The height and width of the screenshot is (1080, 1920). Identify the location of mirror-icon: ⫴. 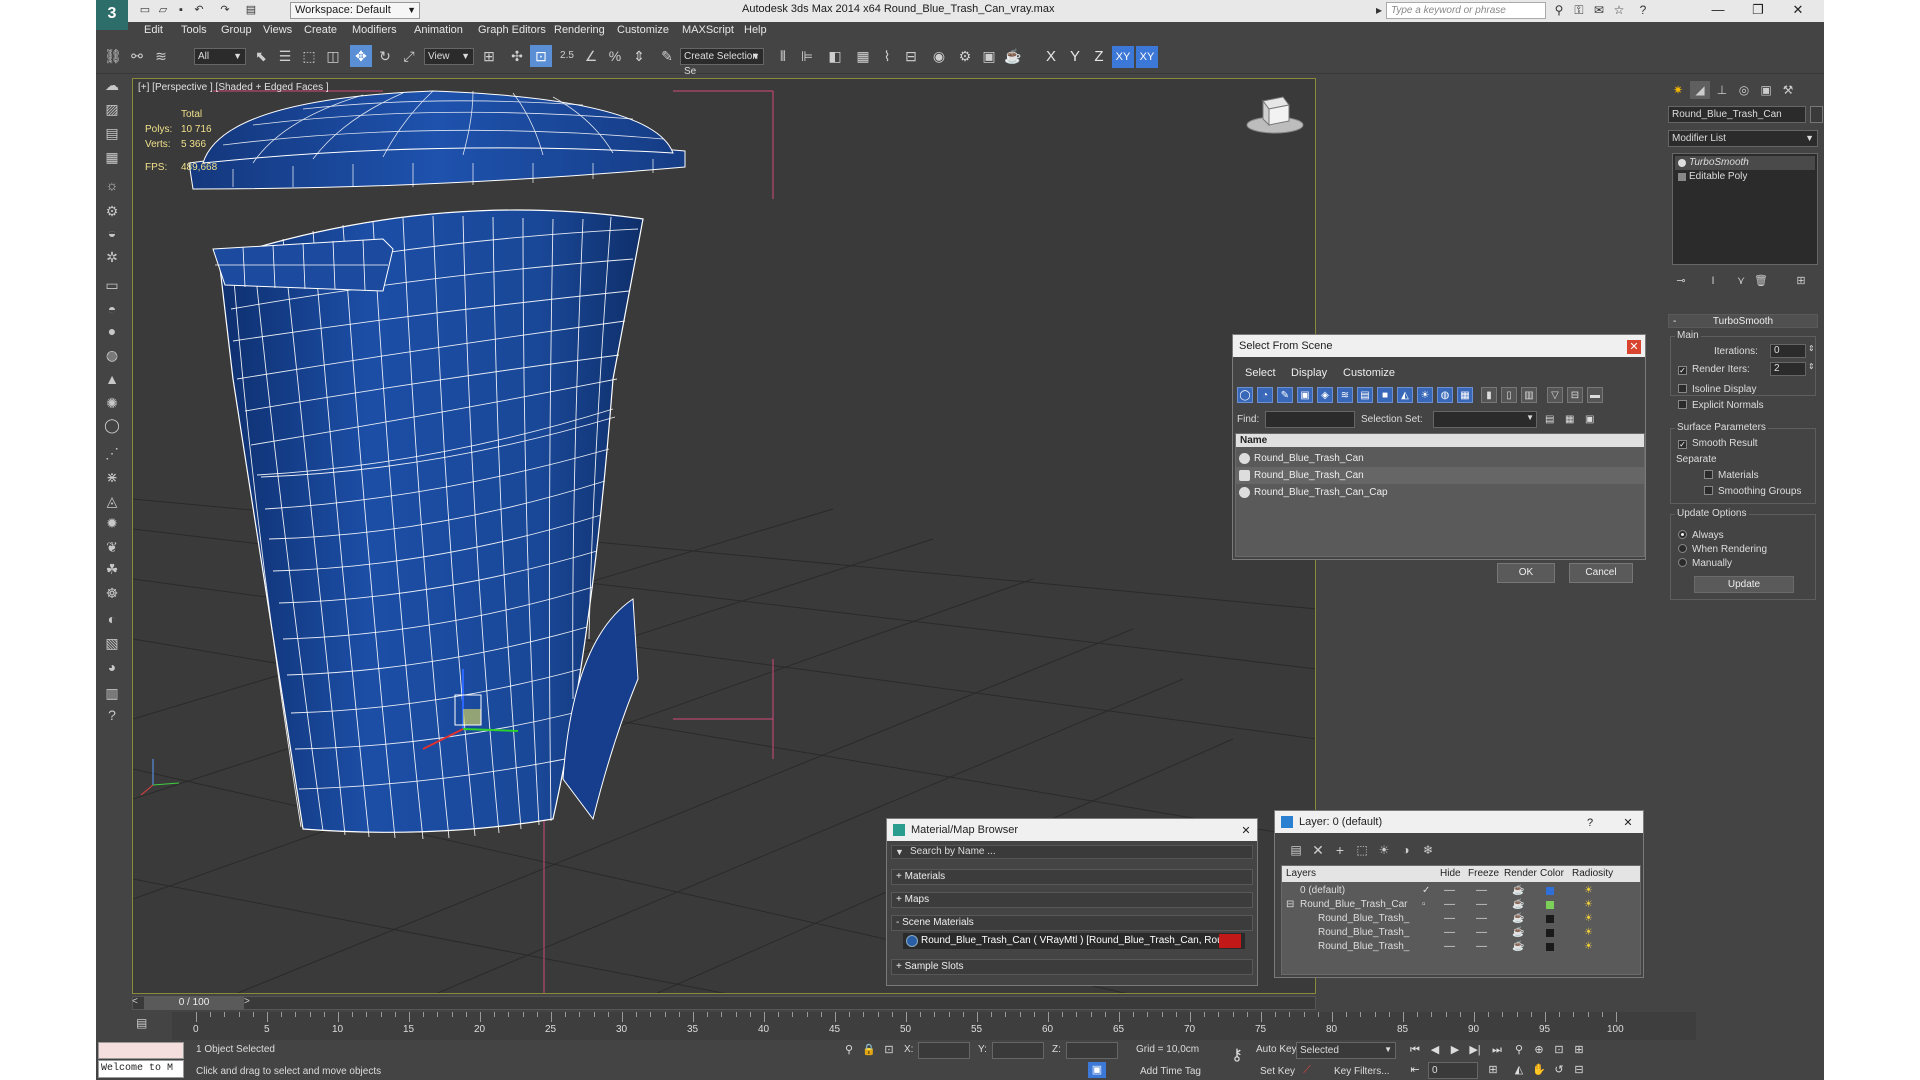
(783, 56).